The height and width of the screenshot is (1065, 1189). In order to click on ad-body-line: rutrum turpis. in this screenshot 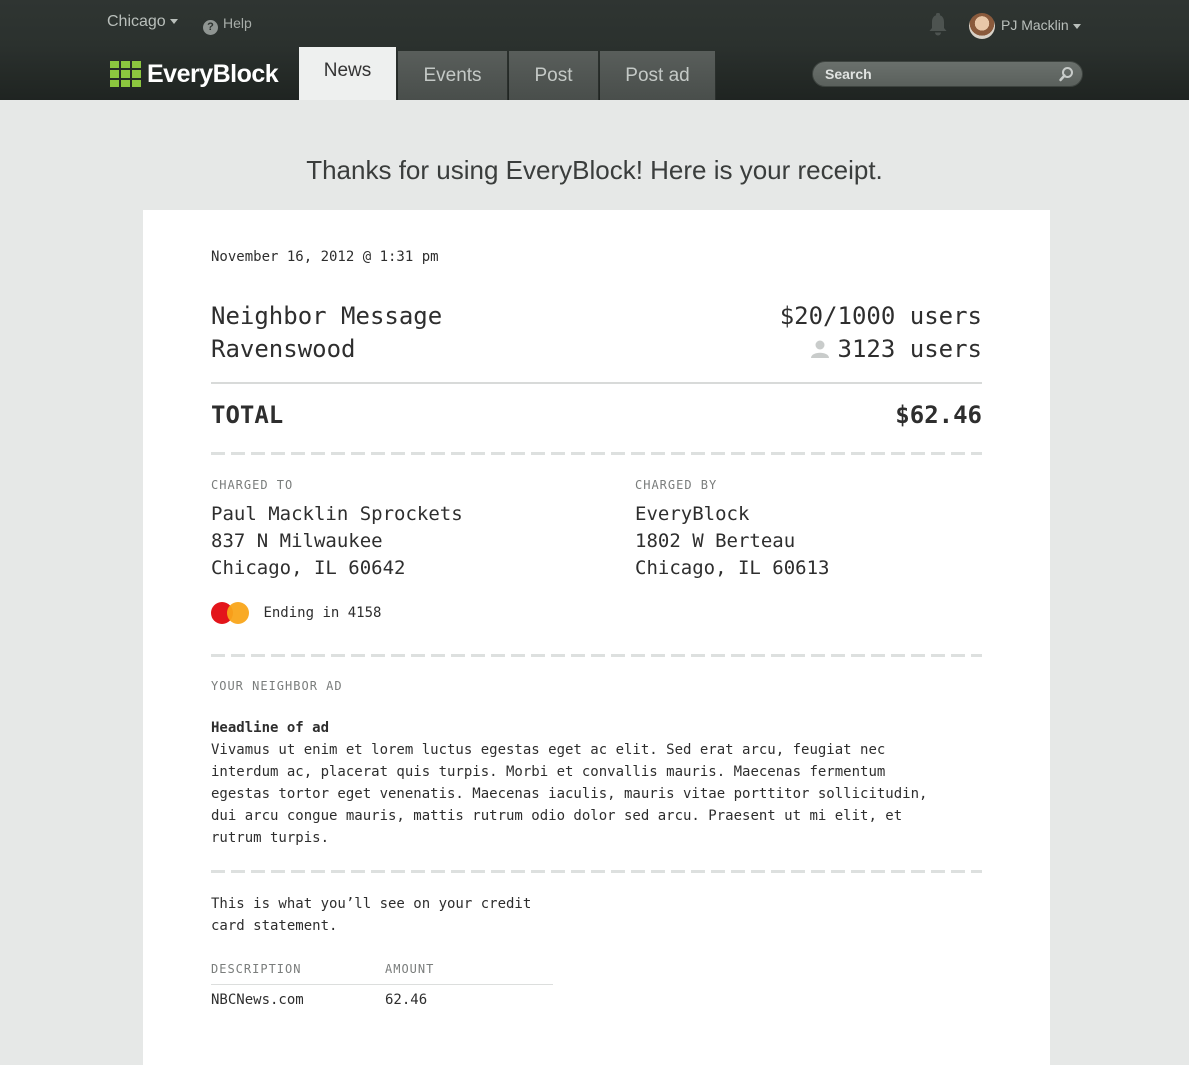, I will do `click(270, 838)`.